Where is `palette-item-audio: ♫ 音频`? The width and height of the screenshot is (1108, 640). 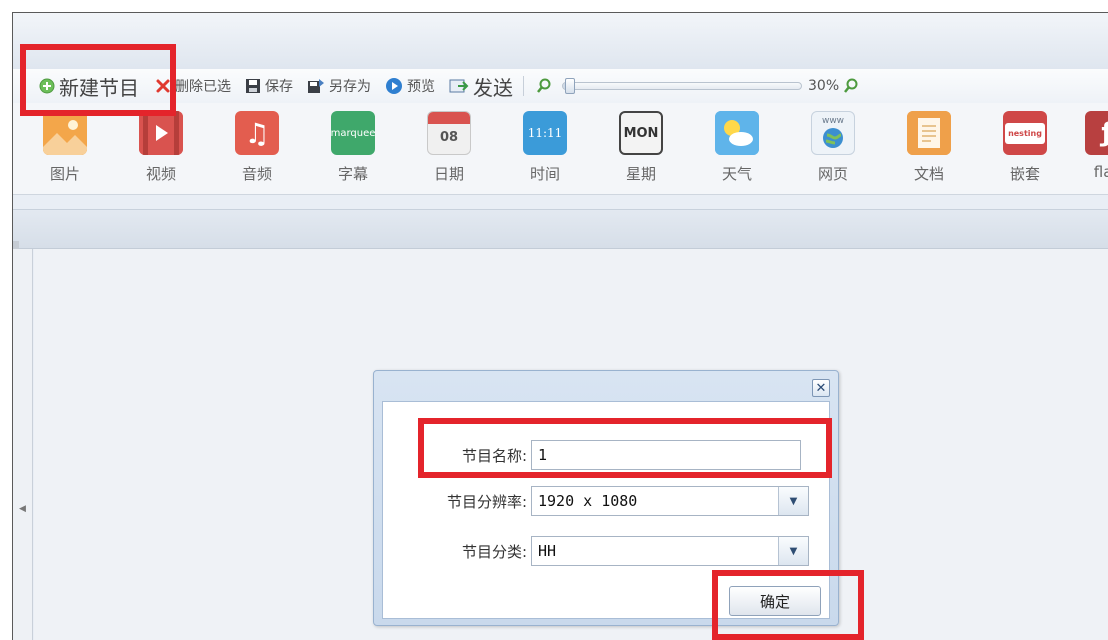 palette-item-audio: ♫ 音频 is located at coordinates (257, 147).